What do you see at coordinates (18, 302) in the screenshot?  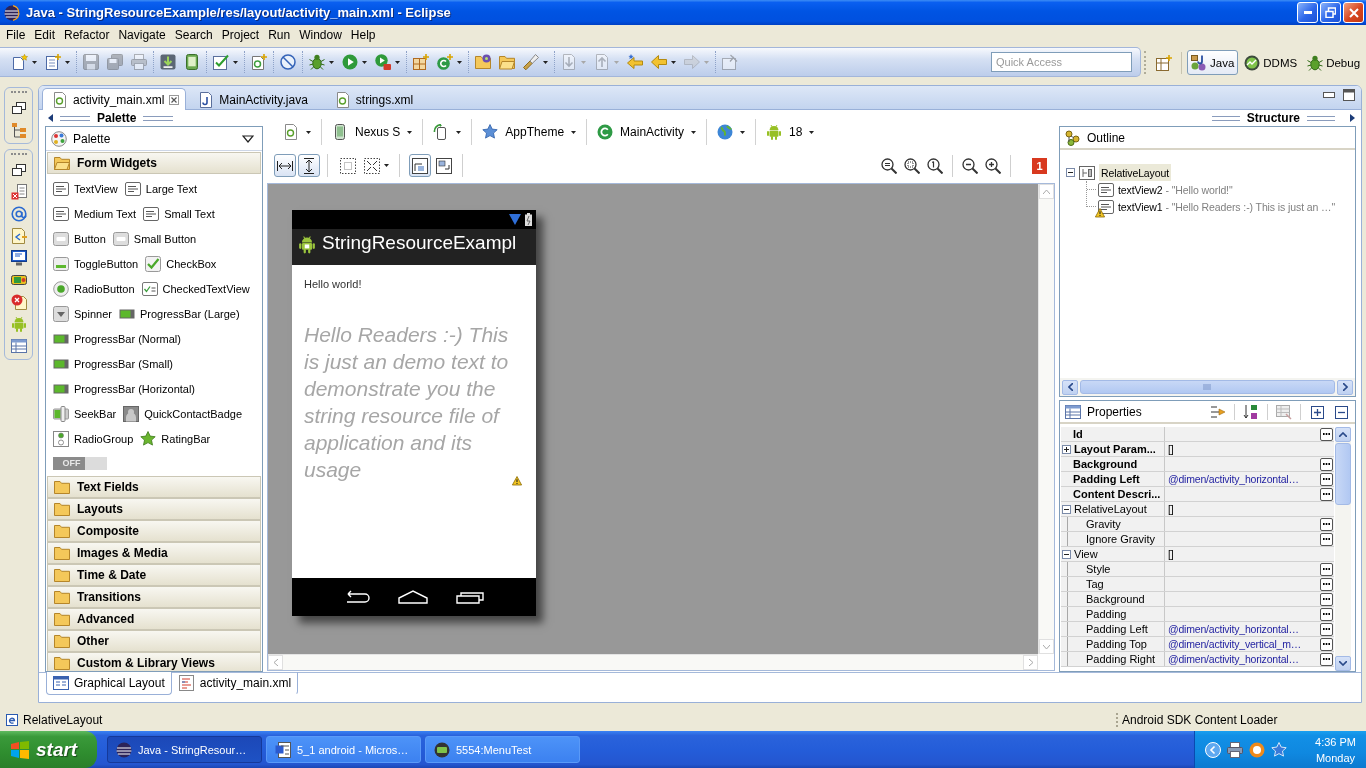 I see `error-document-icon` at bounding box center [18, 302].